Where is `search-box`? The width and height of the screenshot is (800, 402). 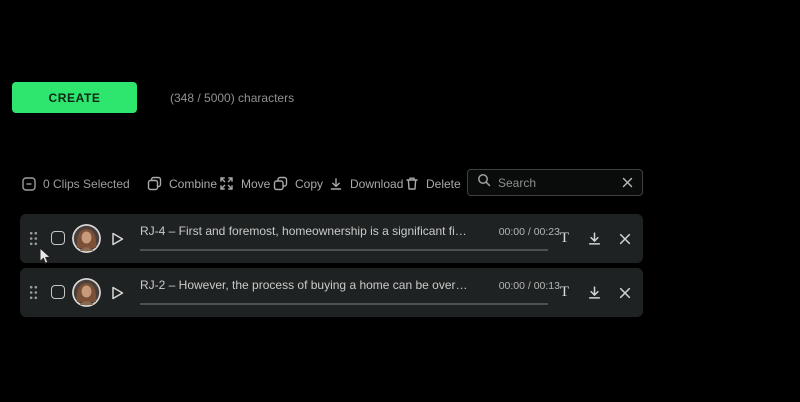 search-box is located at coordinates (555, 182).